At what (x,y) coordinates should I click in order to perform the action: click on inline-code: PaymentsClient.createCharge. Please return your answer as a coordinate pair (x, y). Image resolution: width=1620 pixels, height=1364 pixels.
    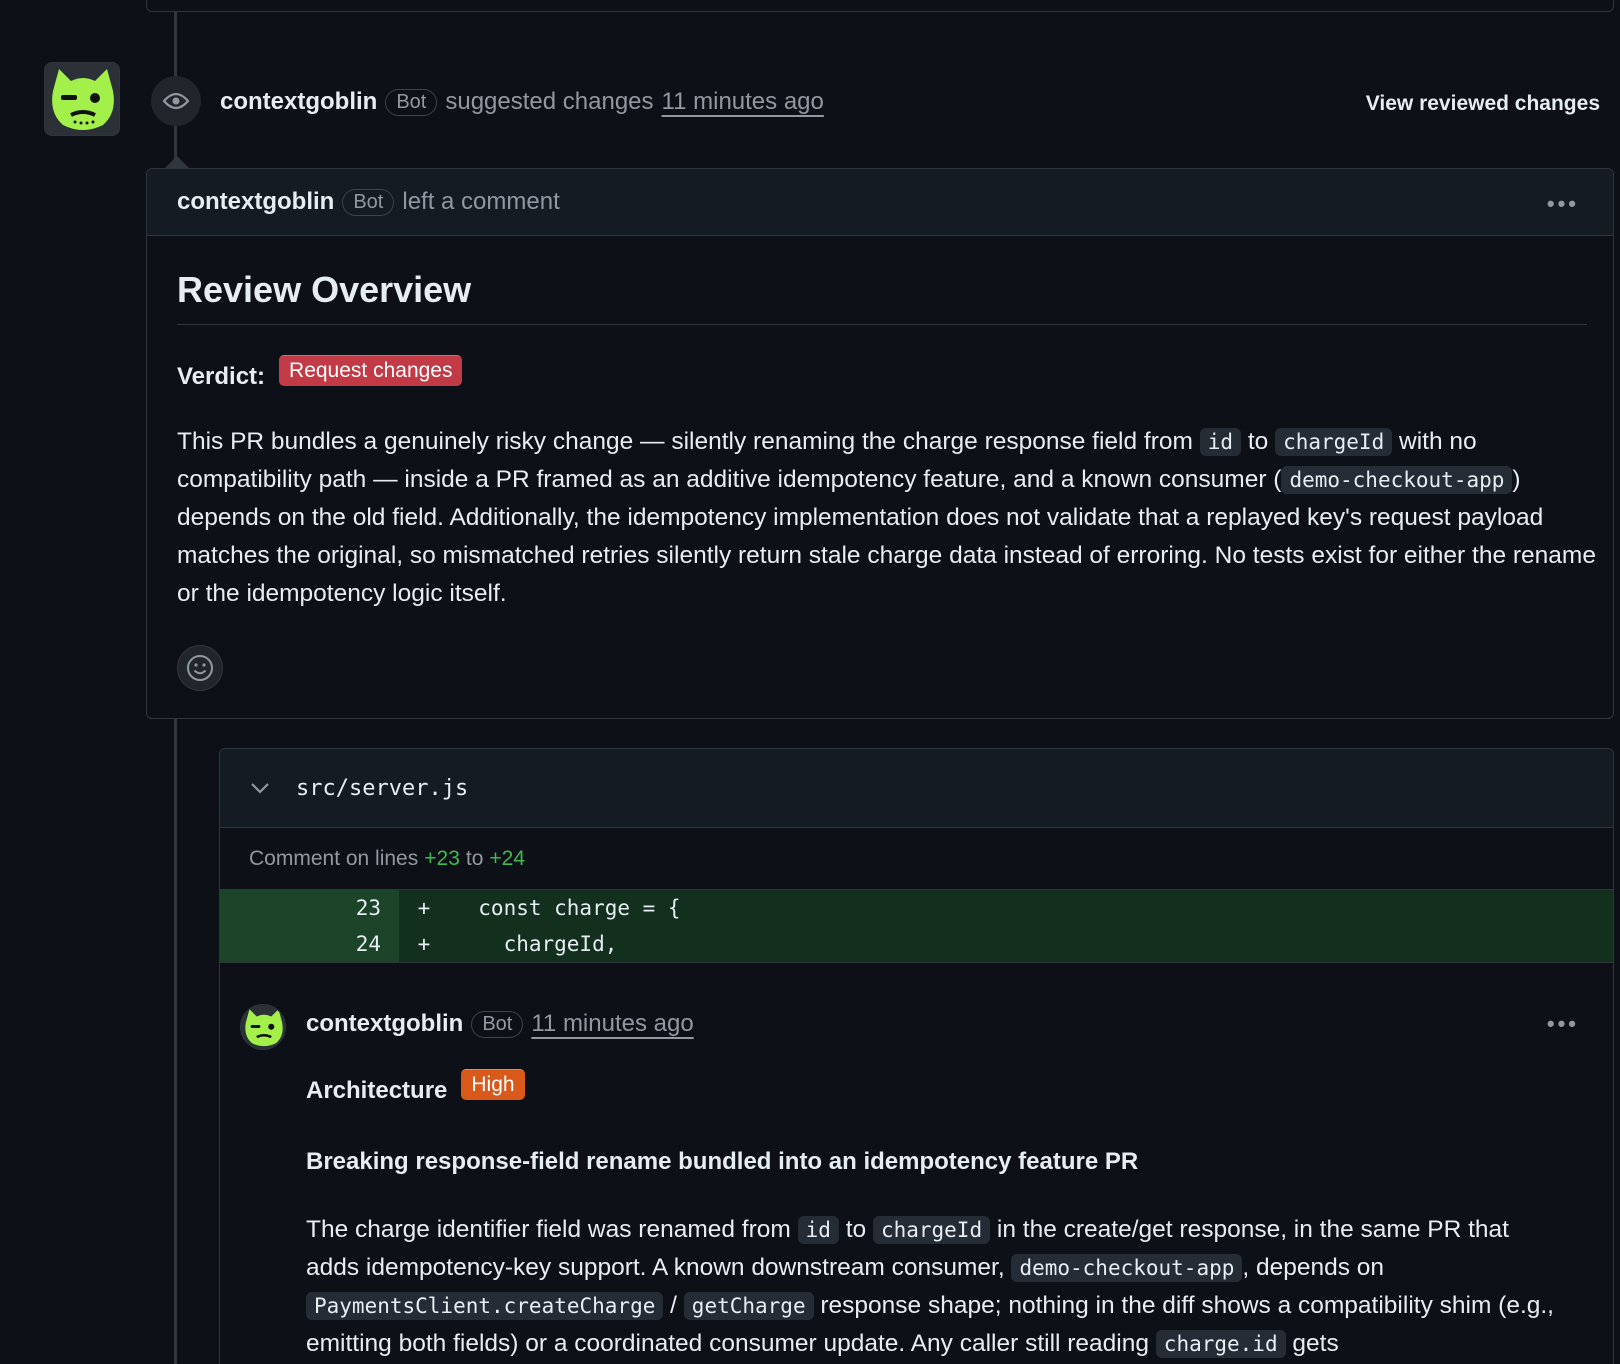
    Looking at the image, I should click on (485, 1306).